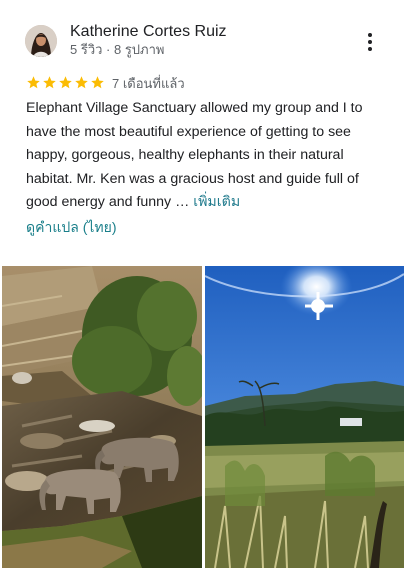  What do you see at coordinates (117, 49) in the screenshot?
I see `author-meta: 5 รีวิว · 8 รูปภาพ` at bounding box center [117, 49].